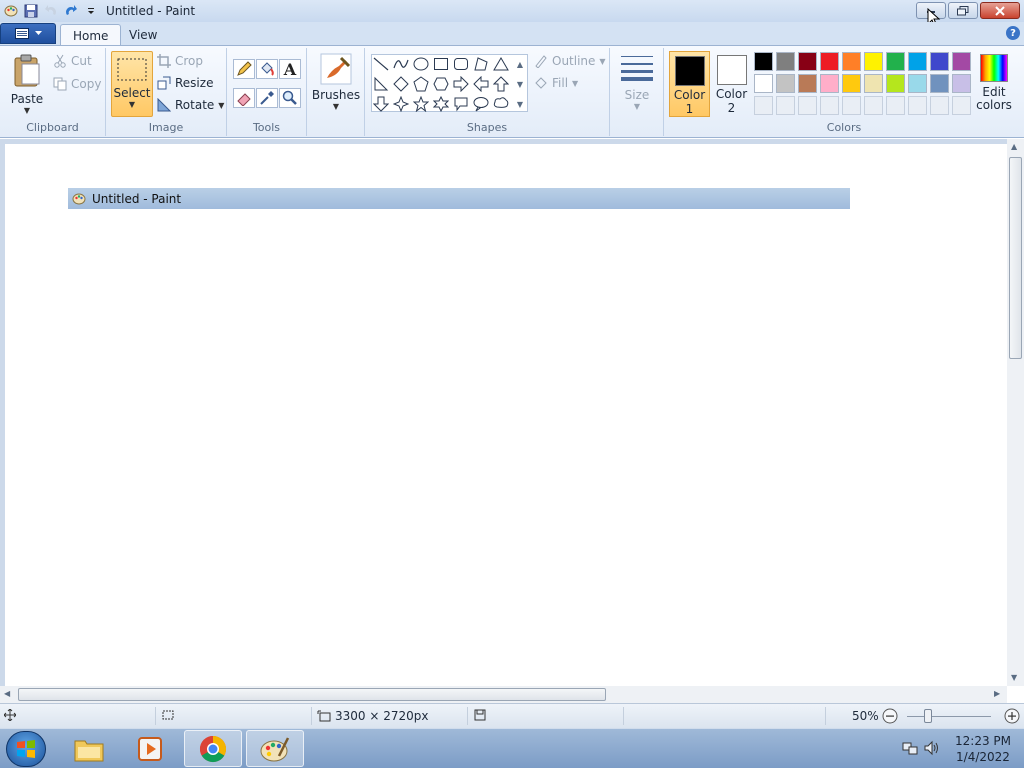  What do you see at coordinates (1012, 716) in the screenshot?
I see `zoom-in-button` at bounding box center [1012, 716].